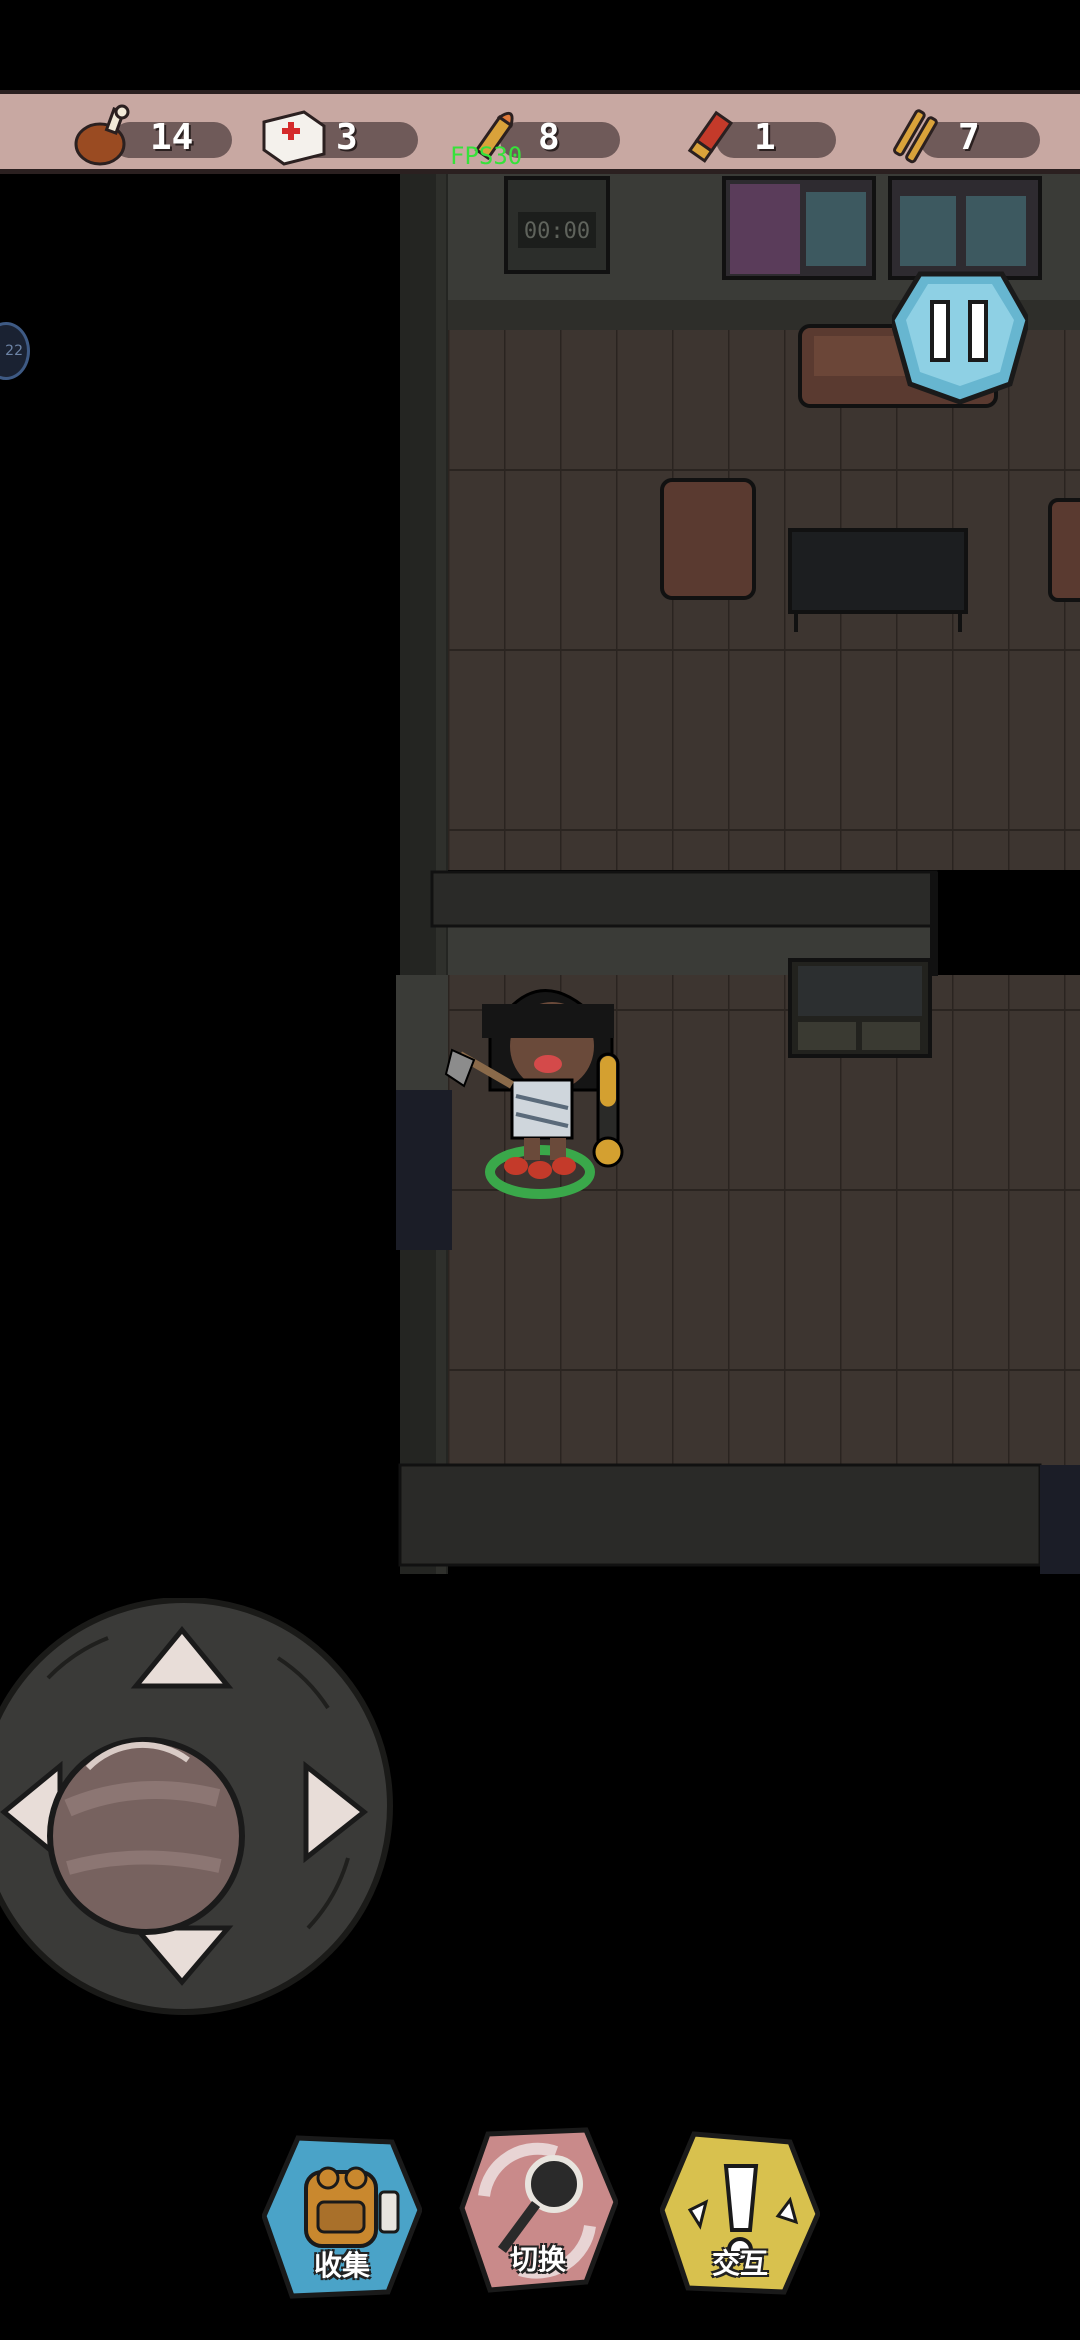  Describe the element at coordinates (486, 156) in the screenshot. I see `fps-counter: FPS30` at that location.